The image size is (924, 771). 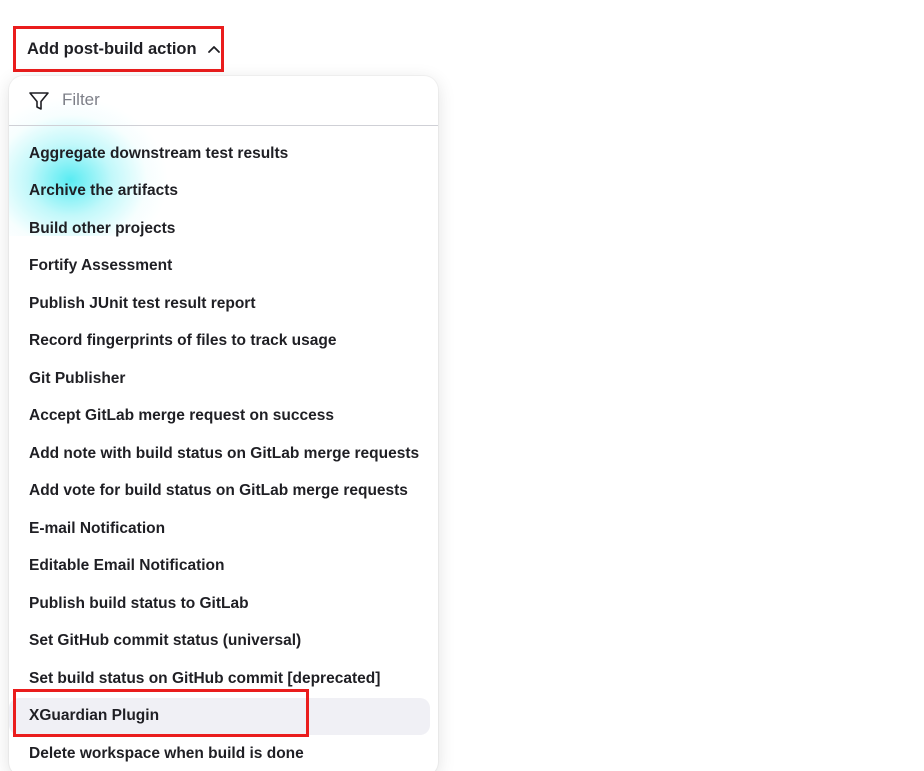 I want to click on chevron-up-icon, so click(x=214, y=49).